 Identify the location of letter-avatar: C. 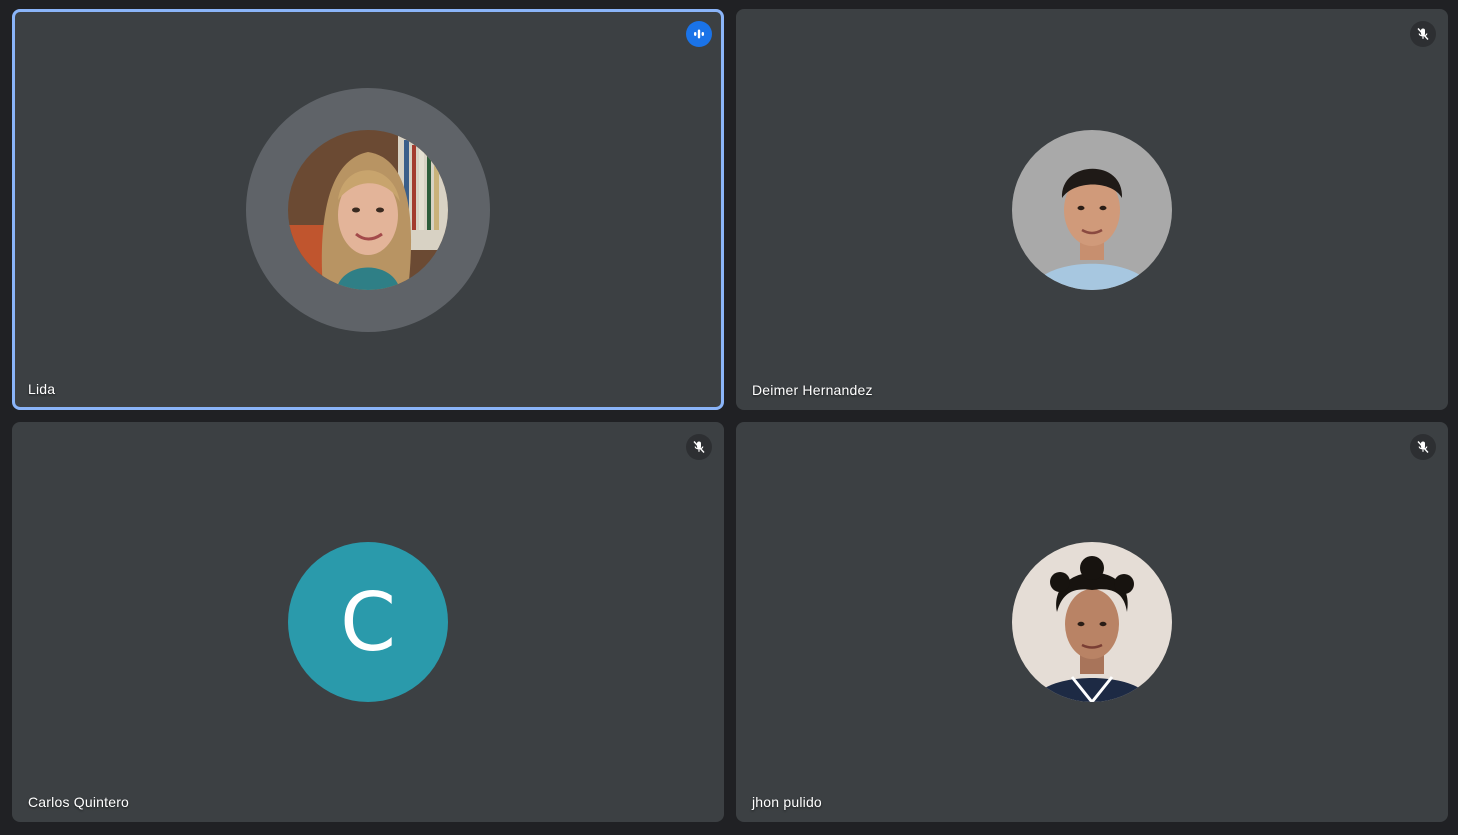
(368, 622).